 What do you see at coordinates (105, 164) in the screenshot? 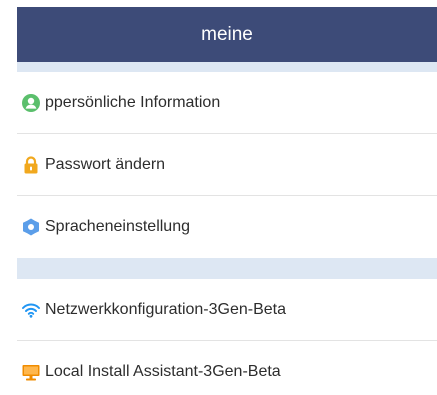
I see `menu-item-label: Passwort ändern` at bounding box center [105, 164].